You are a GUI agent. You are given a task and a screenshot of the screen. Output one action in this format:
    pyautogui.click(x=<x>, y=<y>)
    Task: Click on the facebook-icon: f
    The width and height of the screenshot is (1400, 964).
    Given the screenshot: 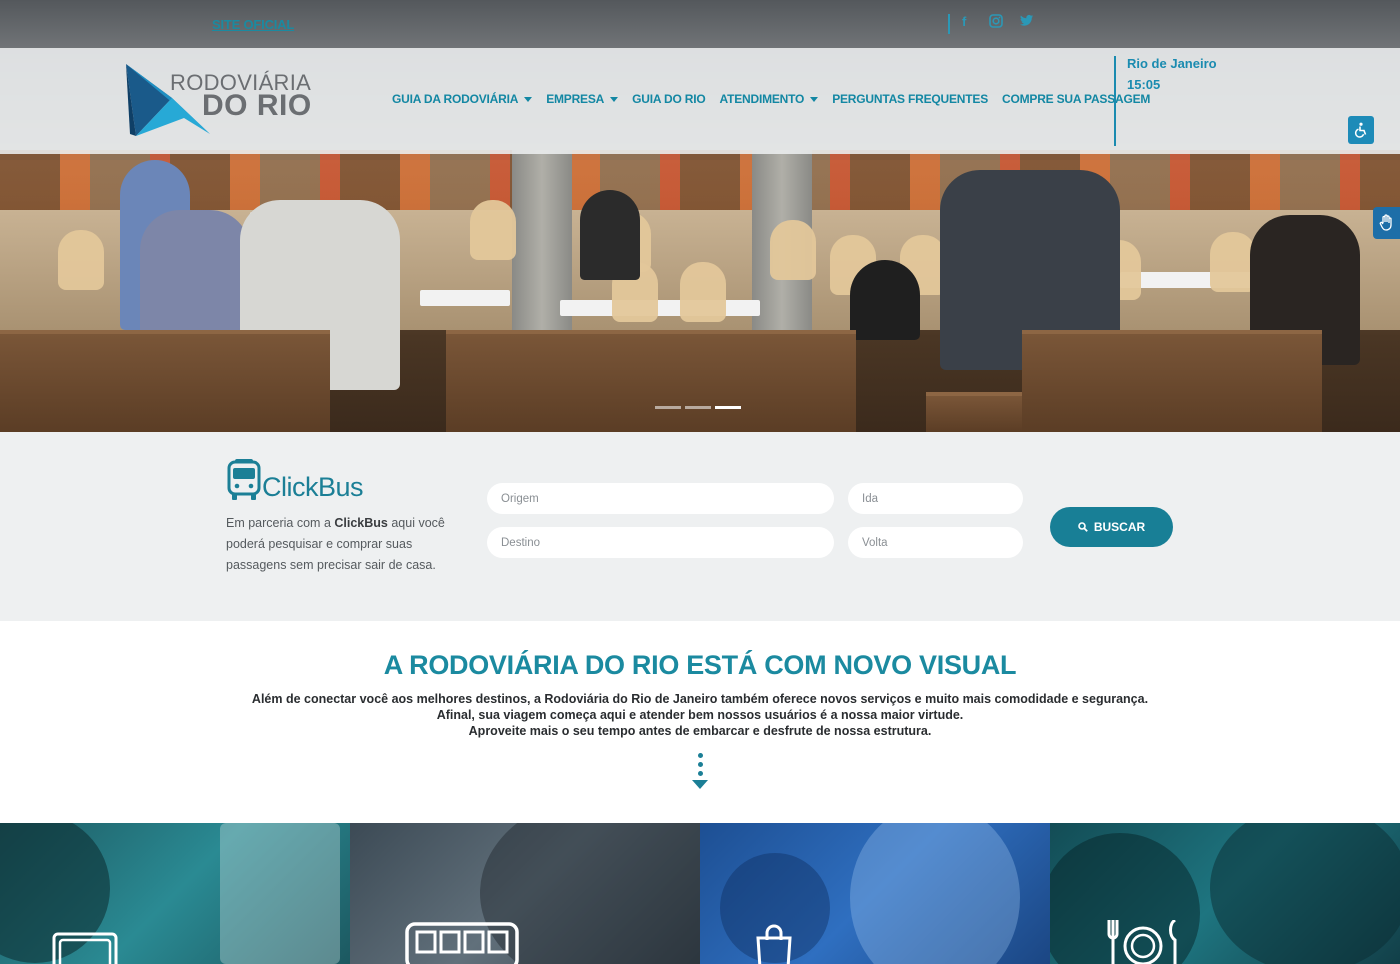 What is the action you would take?
    pyautogui.click(x=964, y=23)
    